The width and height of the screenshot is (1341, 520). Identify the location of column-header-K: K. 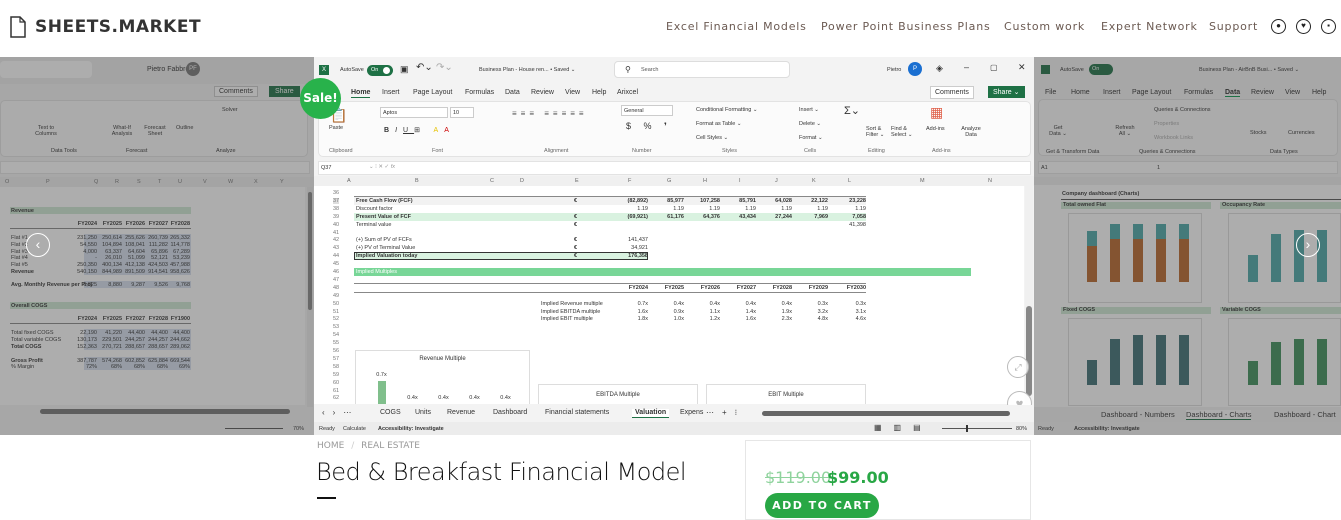
(814, 181).